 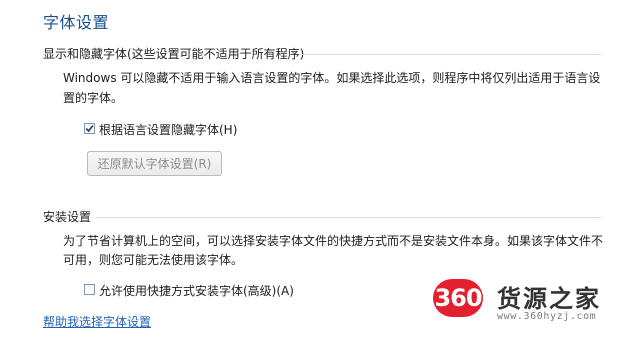 I want to click on hide-fonts-checkbox-label: 根据语言设置隐藏字体(H), so click(x=168, y=129).